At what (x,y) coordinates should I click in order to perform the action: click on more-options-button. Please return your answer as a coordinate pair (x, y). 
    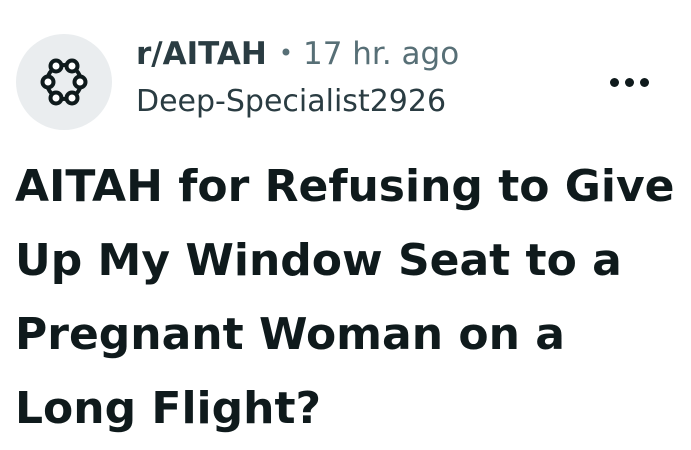
    Looking at the image, I should click on (629, 82).